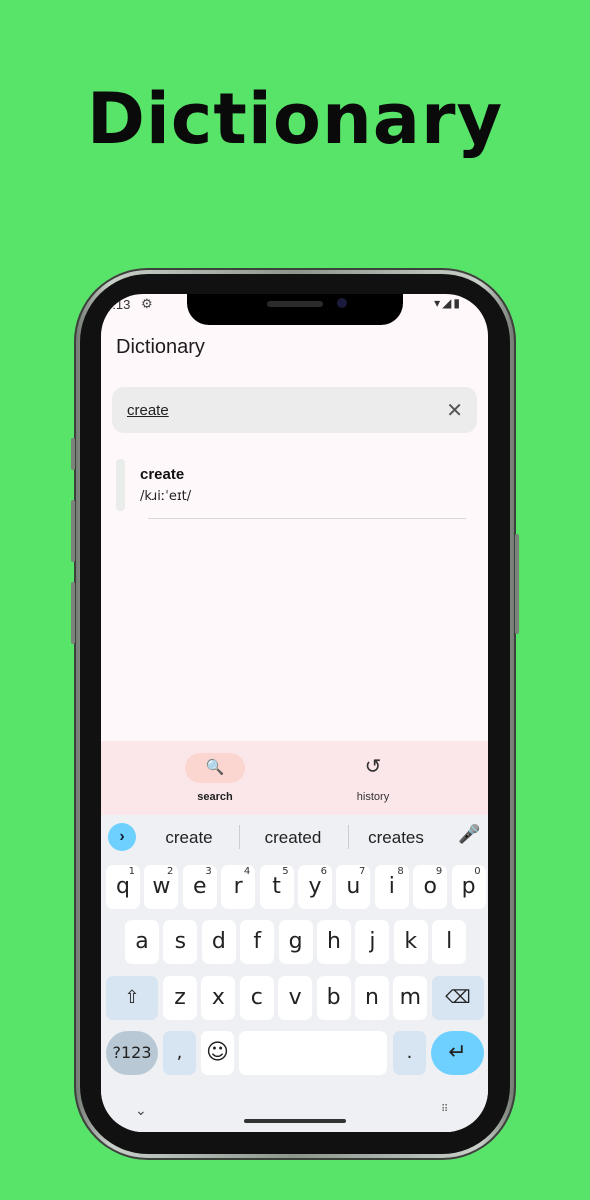 Image resolution: width=590 pixels, height=1200 pixels. What do you see at coordinates (123, 887) in the screenshot?
I see `key-q: q1` at bounding box center [123, 887].